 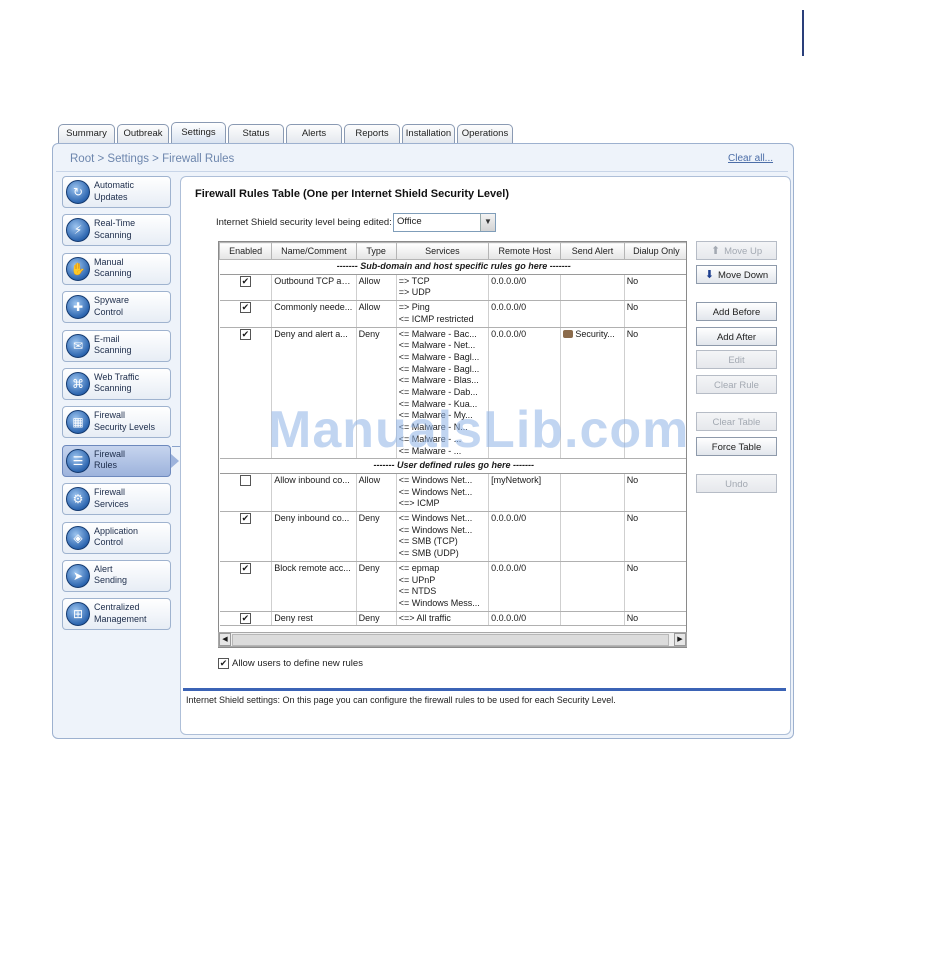 What do you see at coordinates (516, 479) in the screenshot?
I see `remote-host-cell-text: [myNetwork]` at bounding box center [516, 479].